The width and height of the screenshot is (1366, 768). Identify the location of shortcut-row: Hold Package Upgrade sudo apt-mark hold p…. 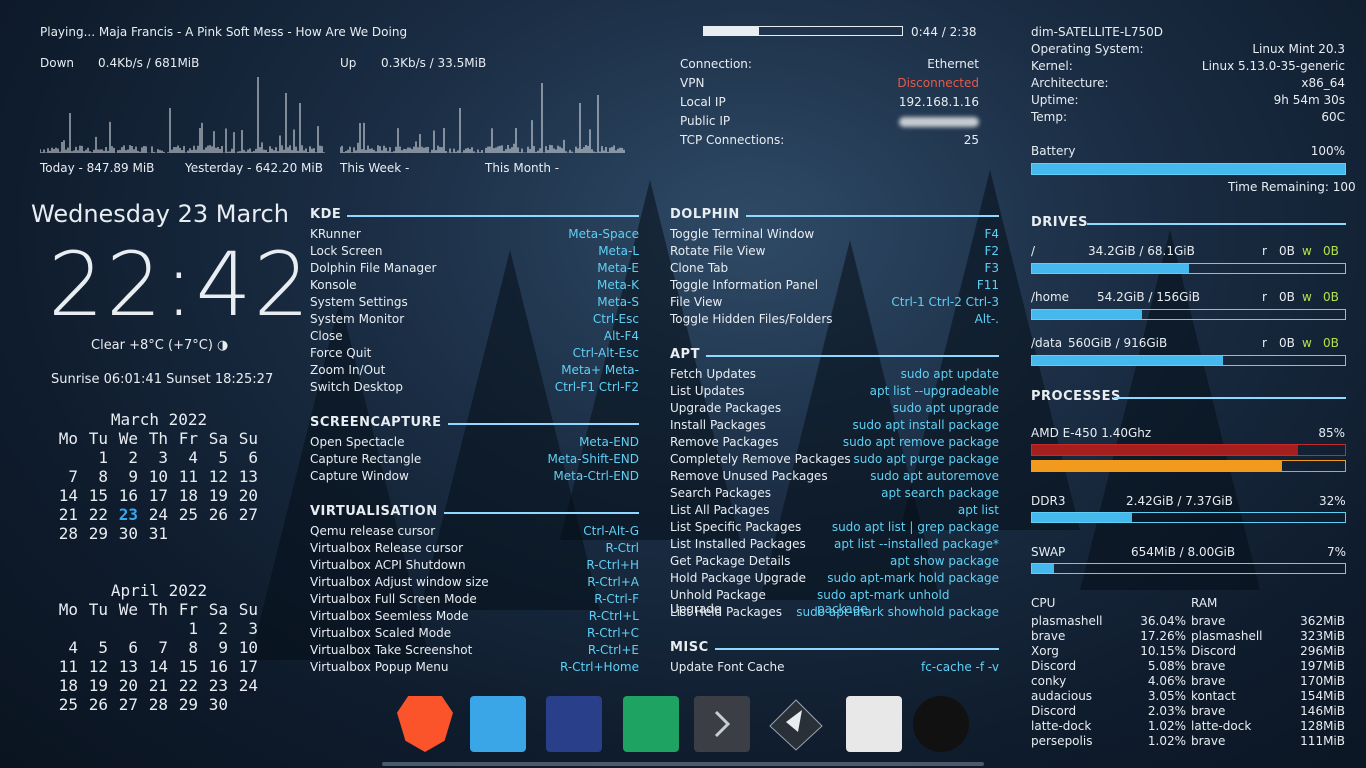
(834, 578).